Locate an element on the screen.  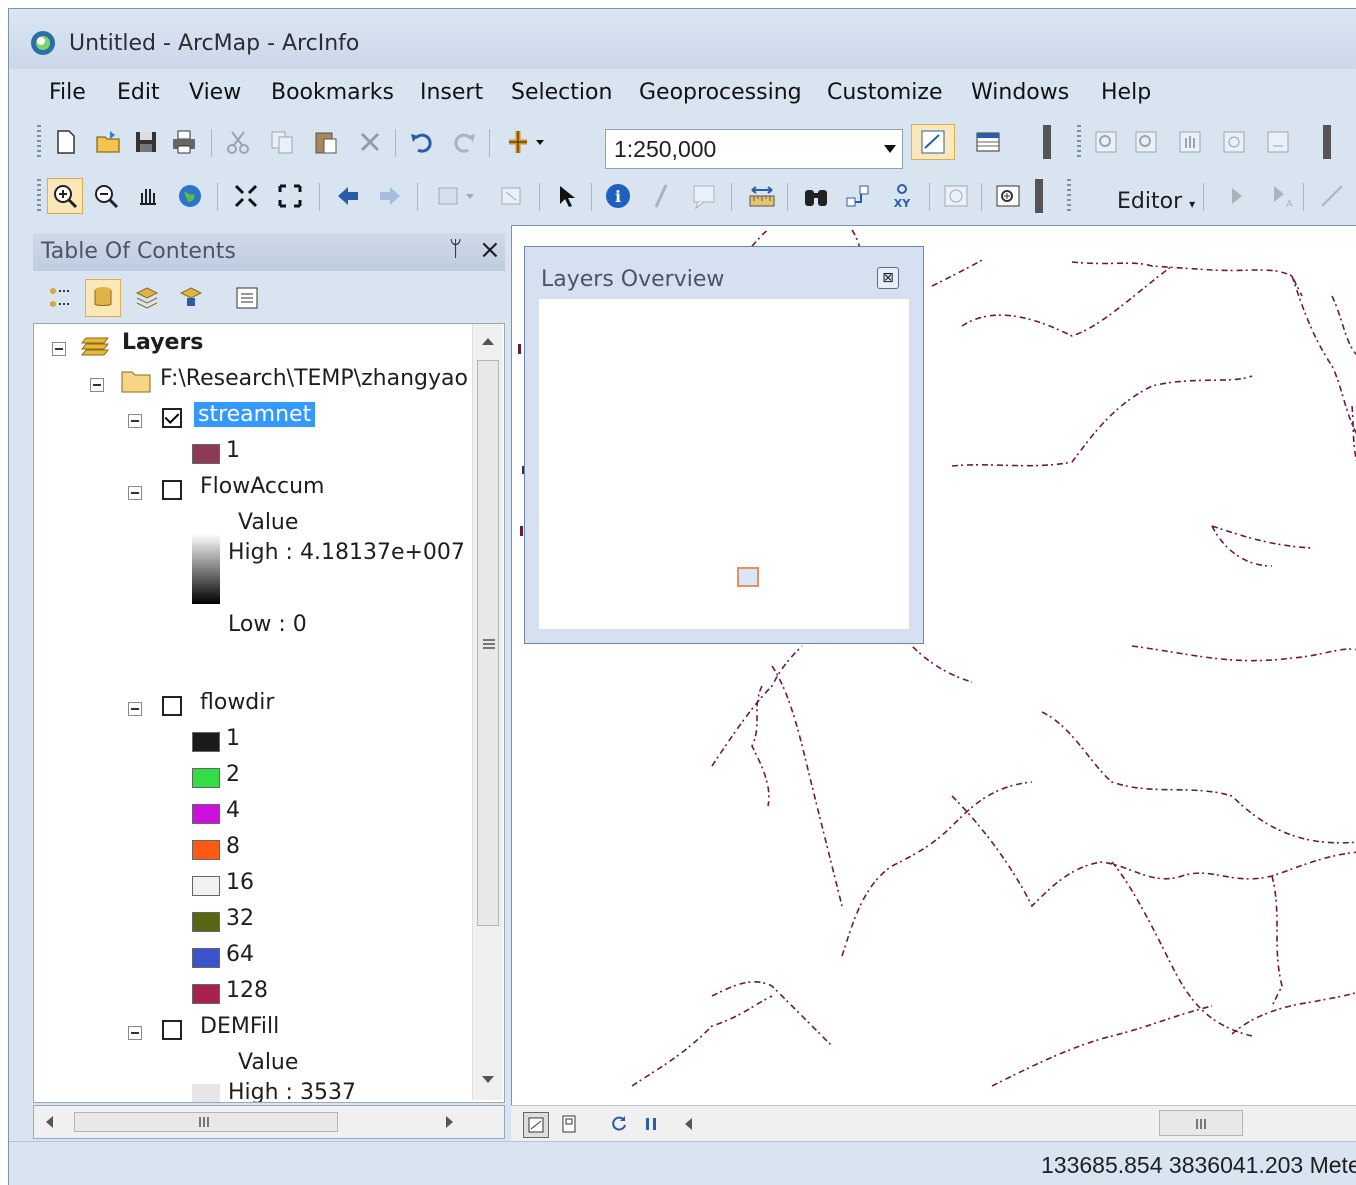
table-icon is located at coordinates (988, 142).